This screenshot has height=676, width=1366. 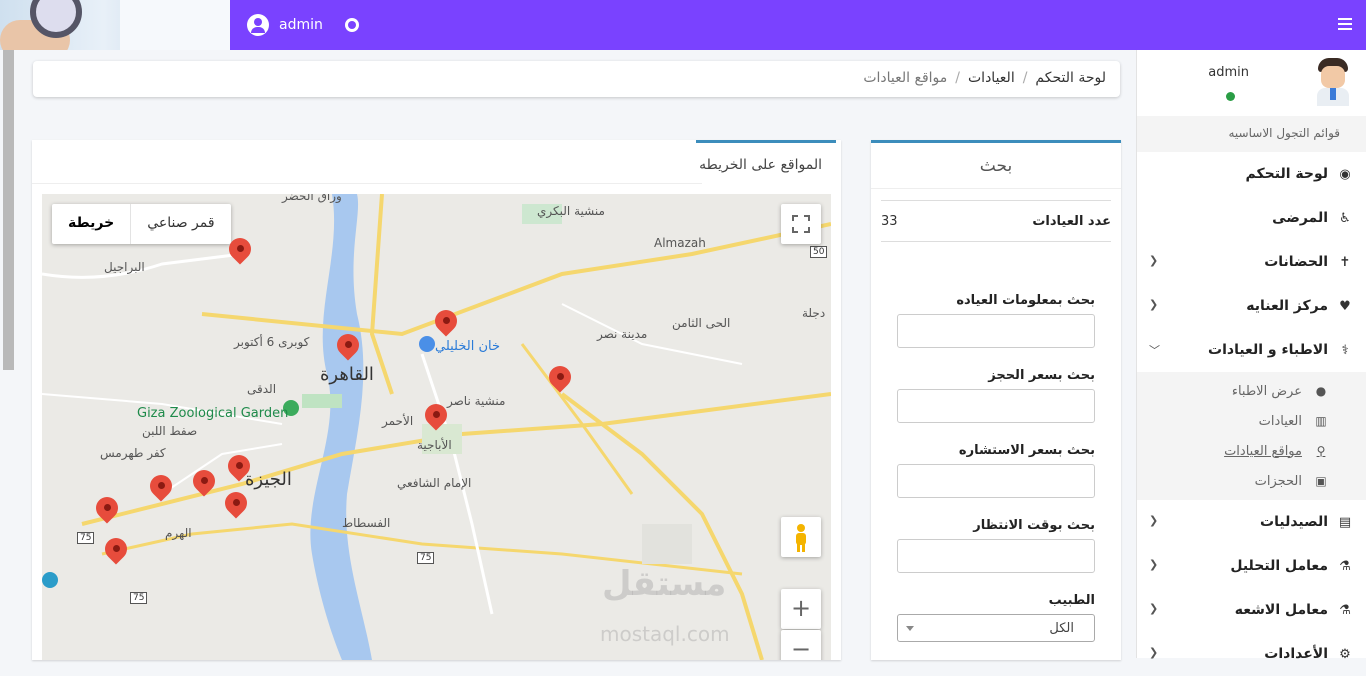 I want to click on watermark-url: mostaql.com, so click(x=665, y=634).